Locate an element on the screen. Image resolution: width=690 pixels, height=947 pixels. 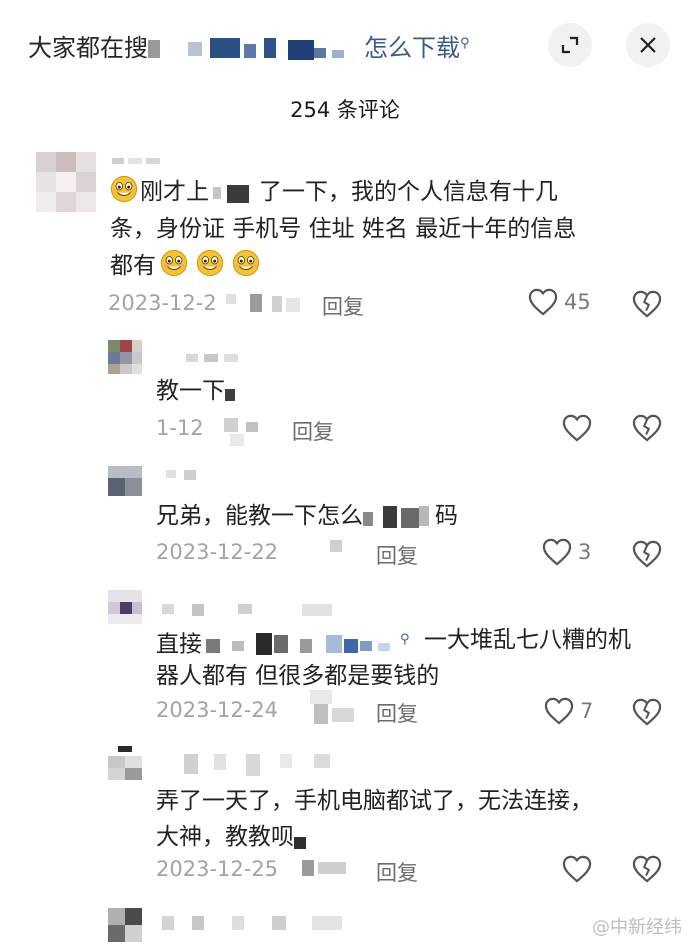
expand-button is located at coordinates (570, 45).